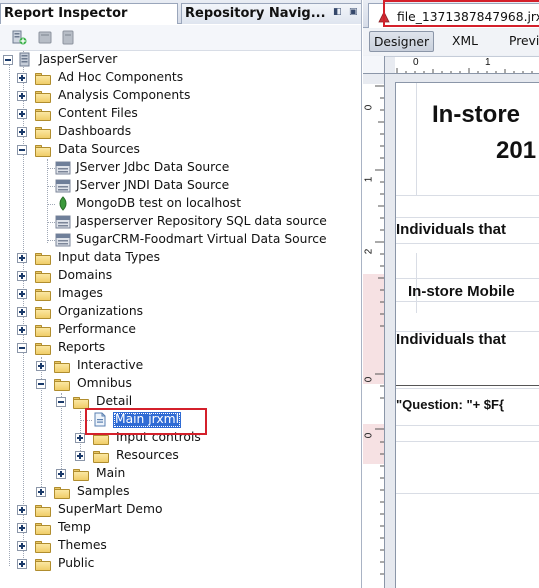 The image size is (539, 588). What do you see at coordinates (353, 12) in the screenshot?
I see `maximize-icon: ▣` at bounding box center [353, 12].